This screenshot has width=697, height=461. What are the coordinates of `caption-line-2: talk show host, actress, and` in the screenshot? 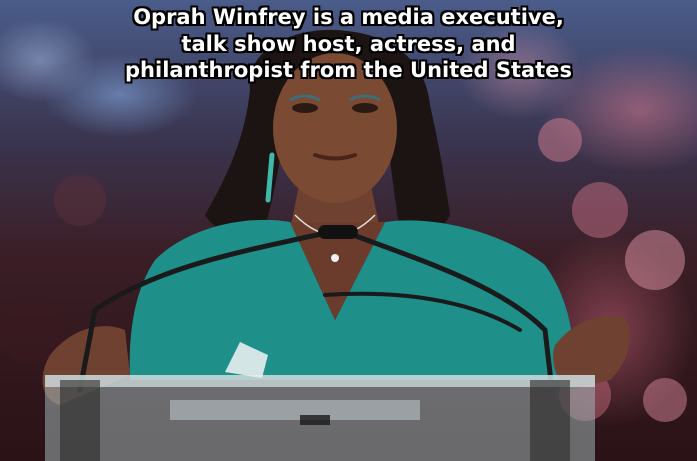 It's located at (348, 43).